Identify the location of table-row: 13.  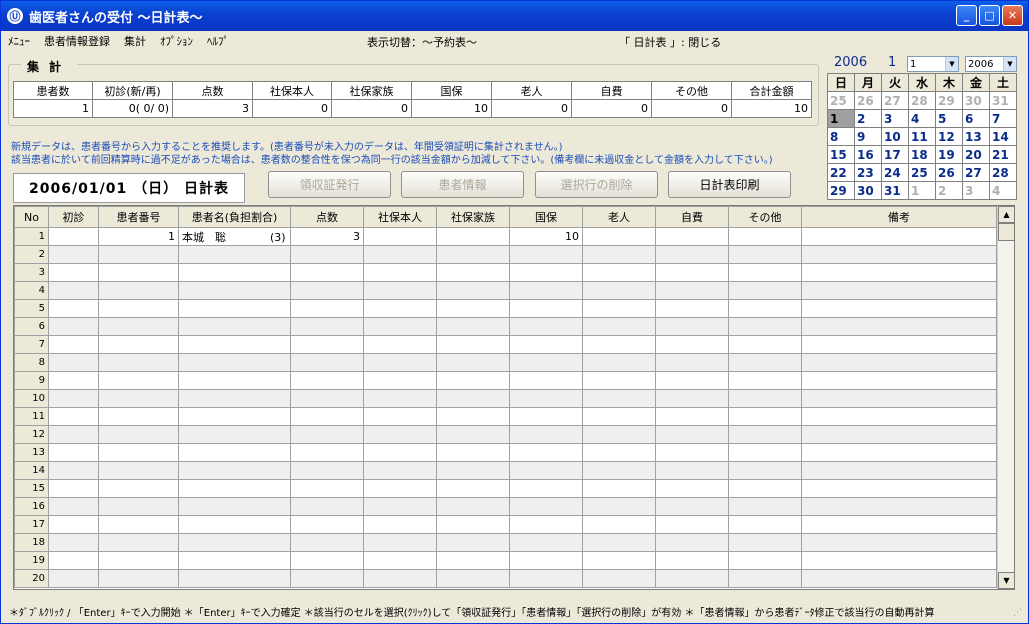
(505, 452).